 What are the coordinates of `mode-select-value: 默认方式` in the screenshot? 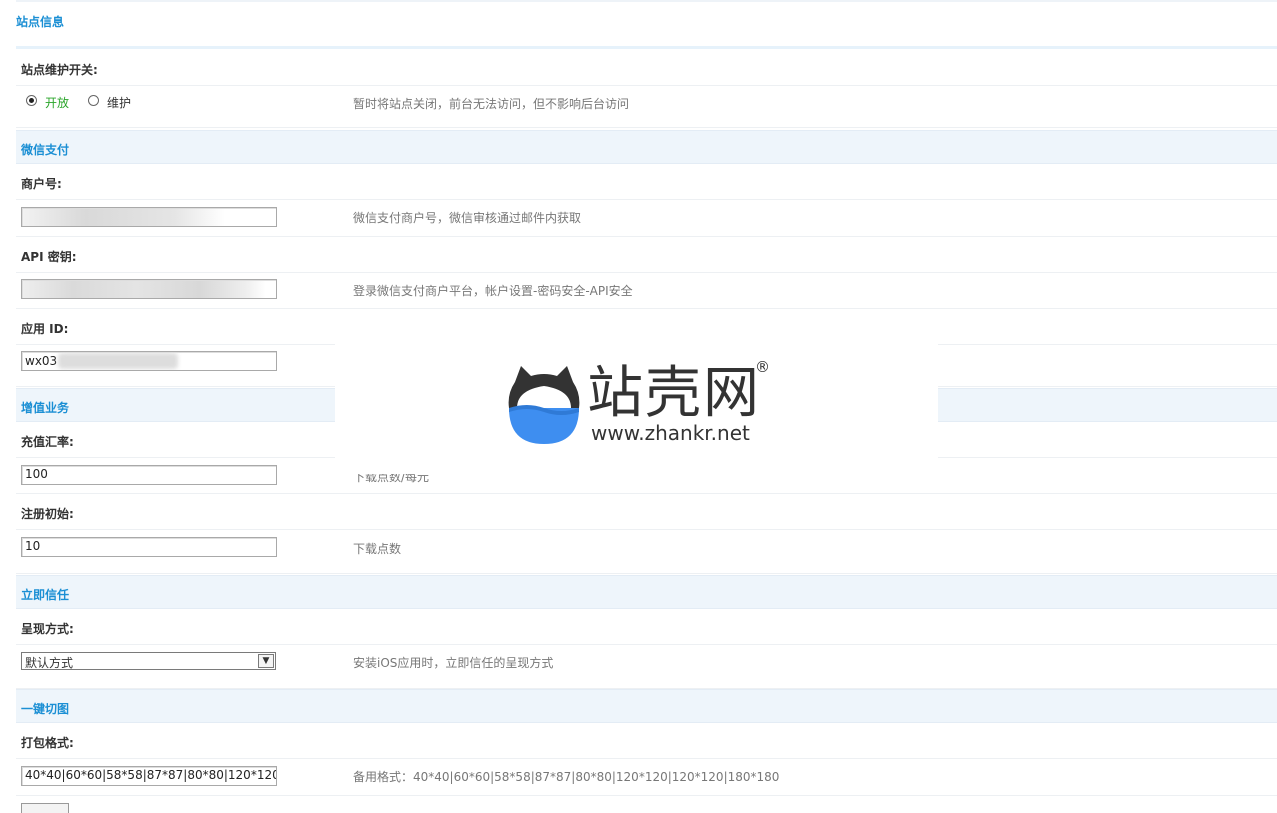 It's located at (49, 663).